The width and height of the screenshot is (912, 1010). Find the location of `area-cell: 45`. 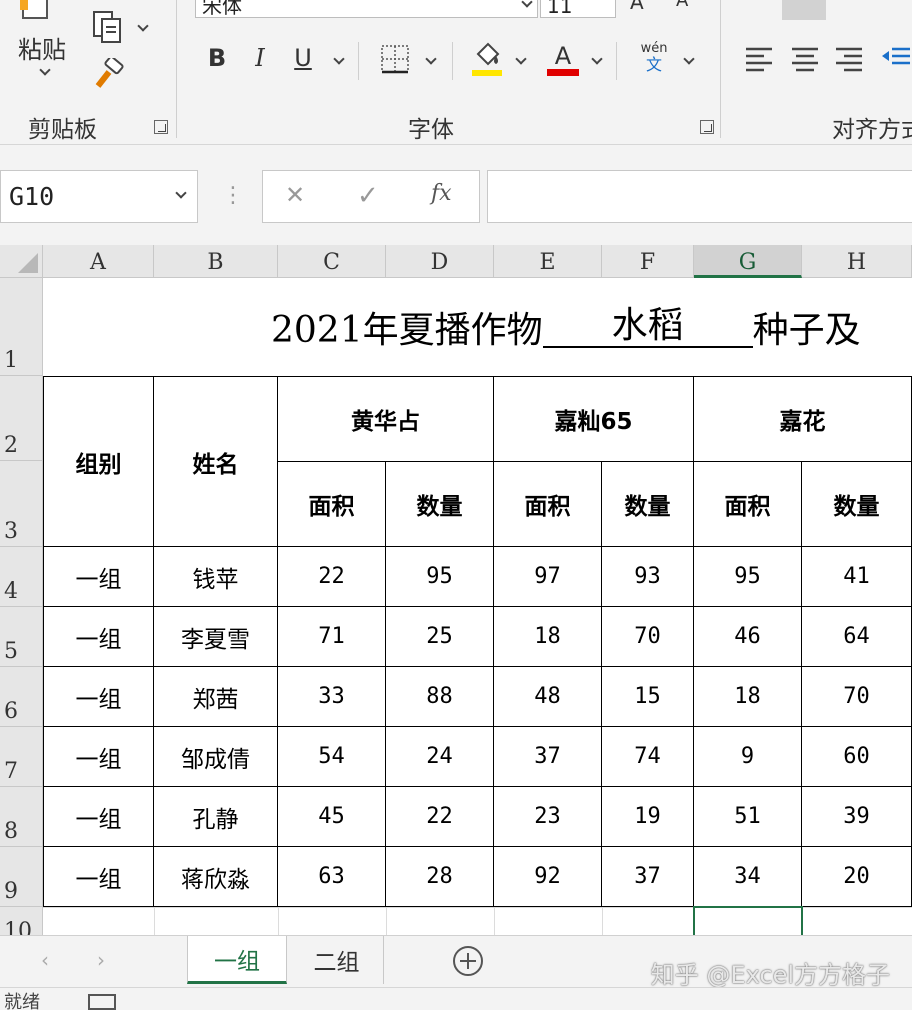

area-cell: 45 is located at coordinates (331, 816).